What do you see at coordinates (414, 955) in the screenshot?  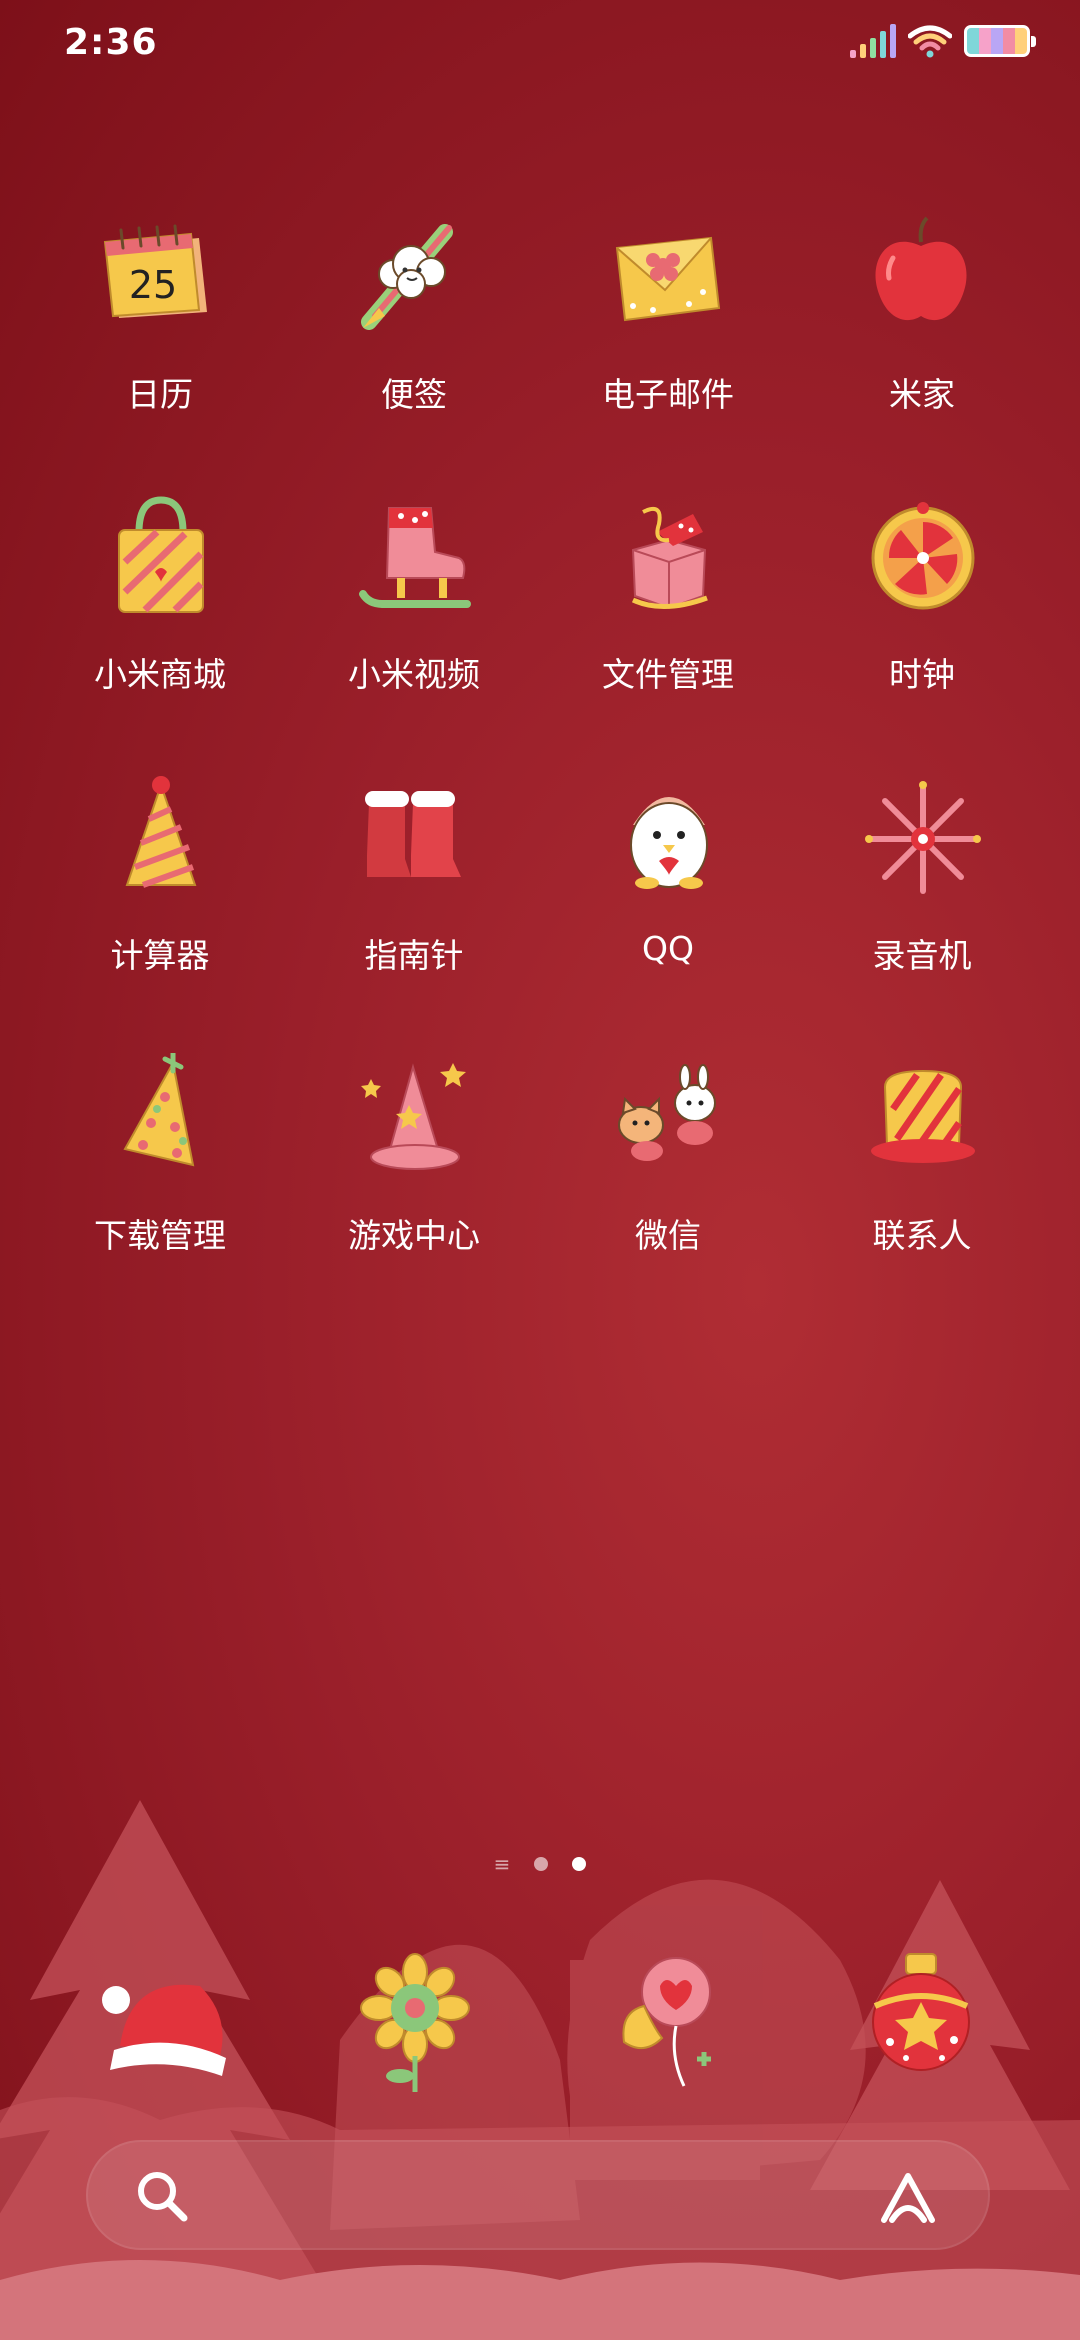 I see `app-label: 指南针` at bounding box center [414, 955].